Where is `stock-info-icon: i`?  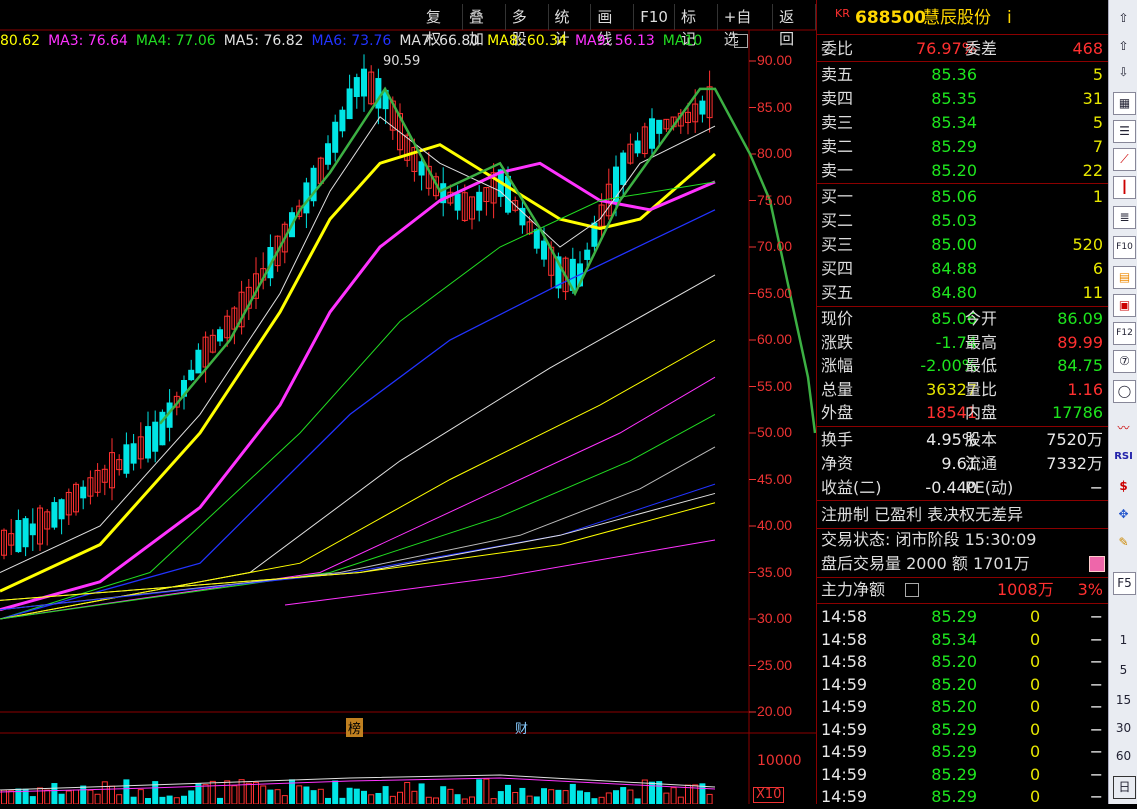
stock-info-icon: i is located at coordinates (1009, 18).